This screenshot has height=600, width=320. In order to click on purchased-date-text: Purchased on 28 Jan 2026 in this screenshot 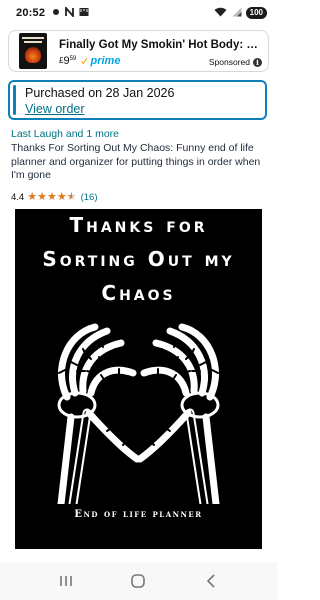, I will do `click(100, 93)`.